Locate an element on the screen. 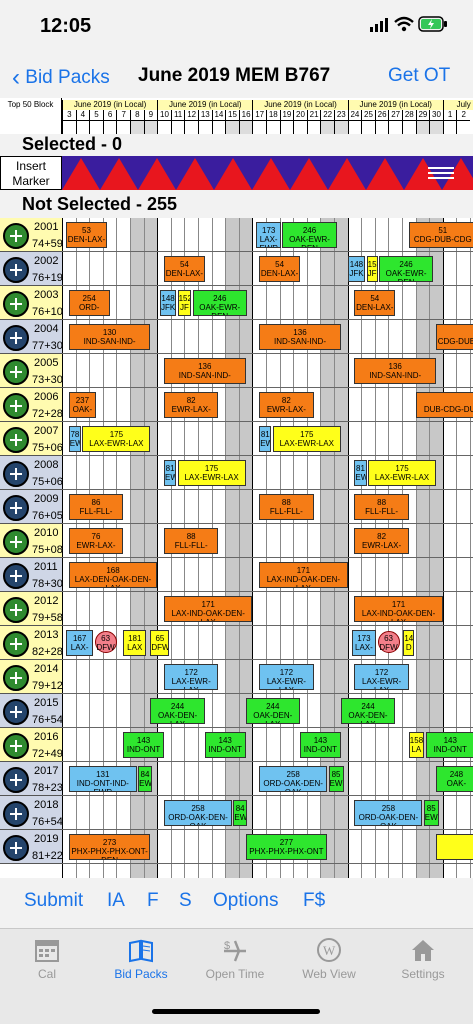 Image resolution: width=473 pixels, height=1024 pixels. trip-pairing: 181 LAX is located at coordinates (135, 643).